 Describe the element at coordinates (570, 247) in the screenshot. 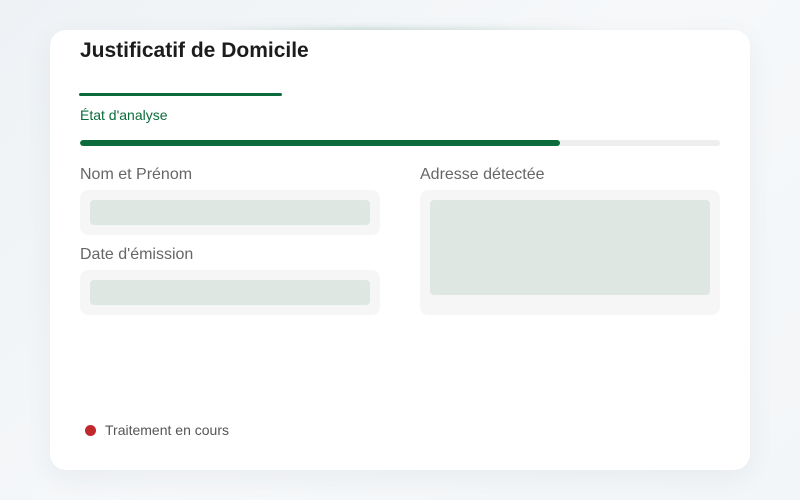

I see `address-field-placeholder-skeleton` at that location.